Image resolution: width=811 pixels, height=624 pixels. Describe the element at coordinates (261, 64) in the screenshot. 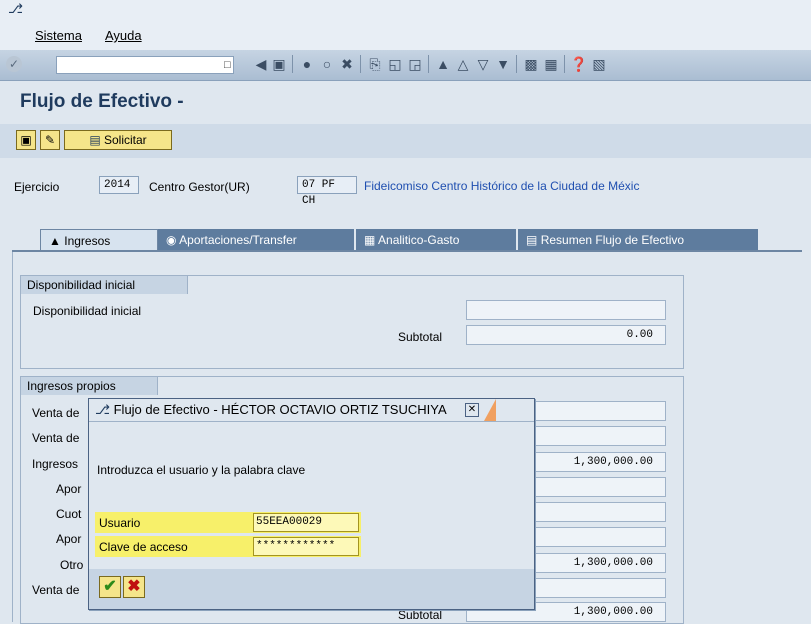

I see `back-icon: ◀` at that location.